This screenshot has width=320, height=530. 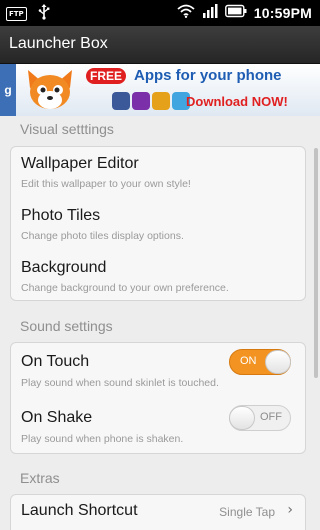 I want to click on list-item-launch-shortcut: Launch Shortcut Single Tap ›, so click(x=158, y=512).